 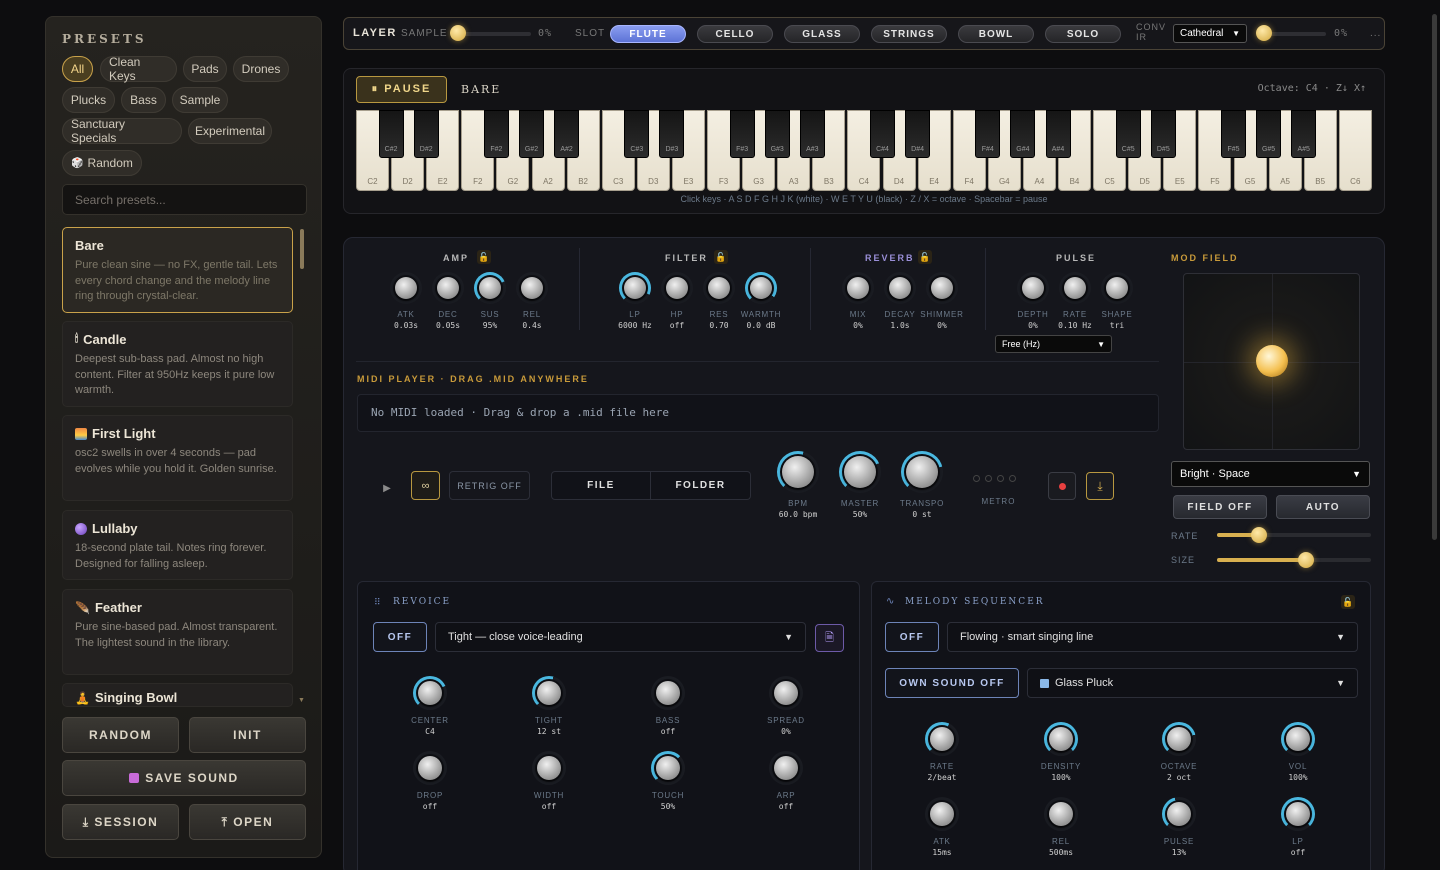 What do you see at coordinates (1233, 134) in the screenshot?
I see `black-key: F#5` at bounding box center [1233, 134].